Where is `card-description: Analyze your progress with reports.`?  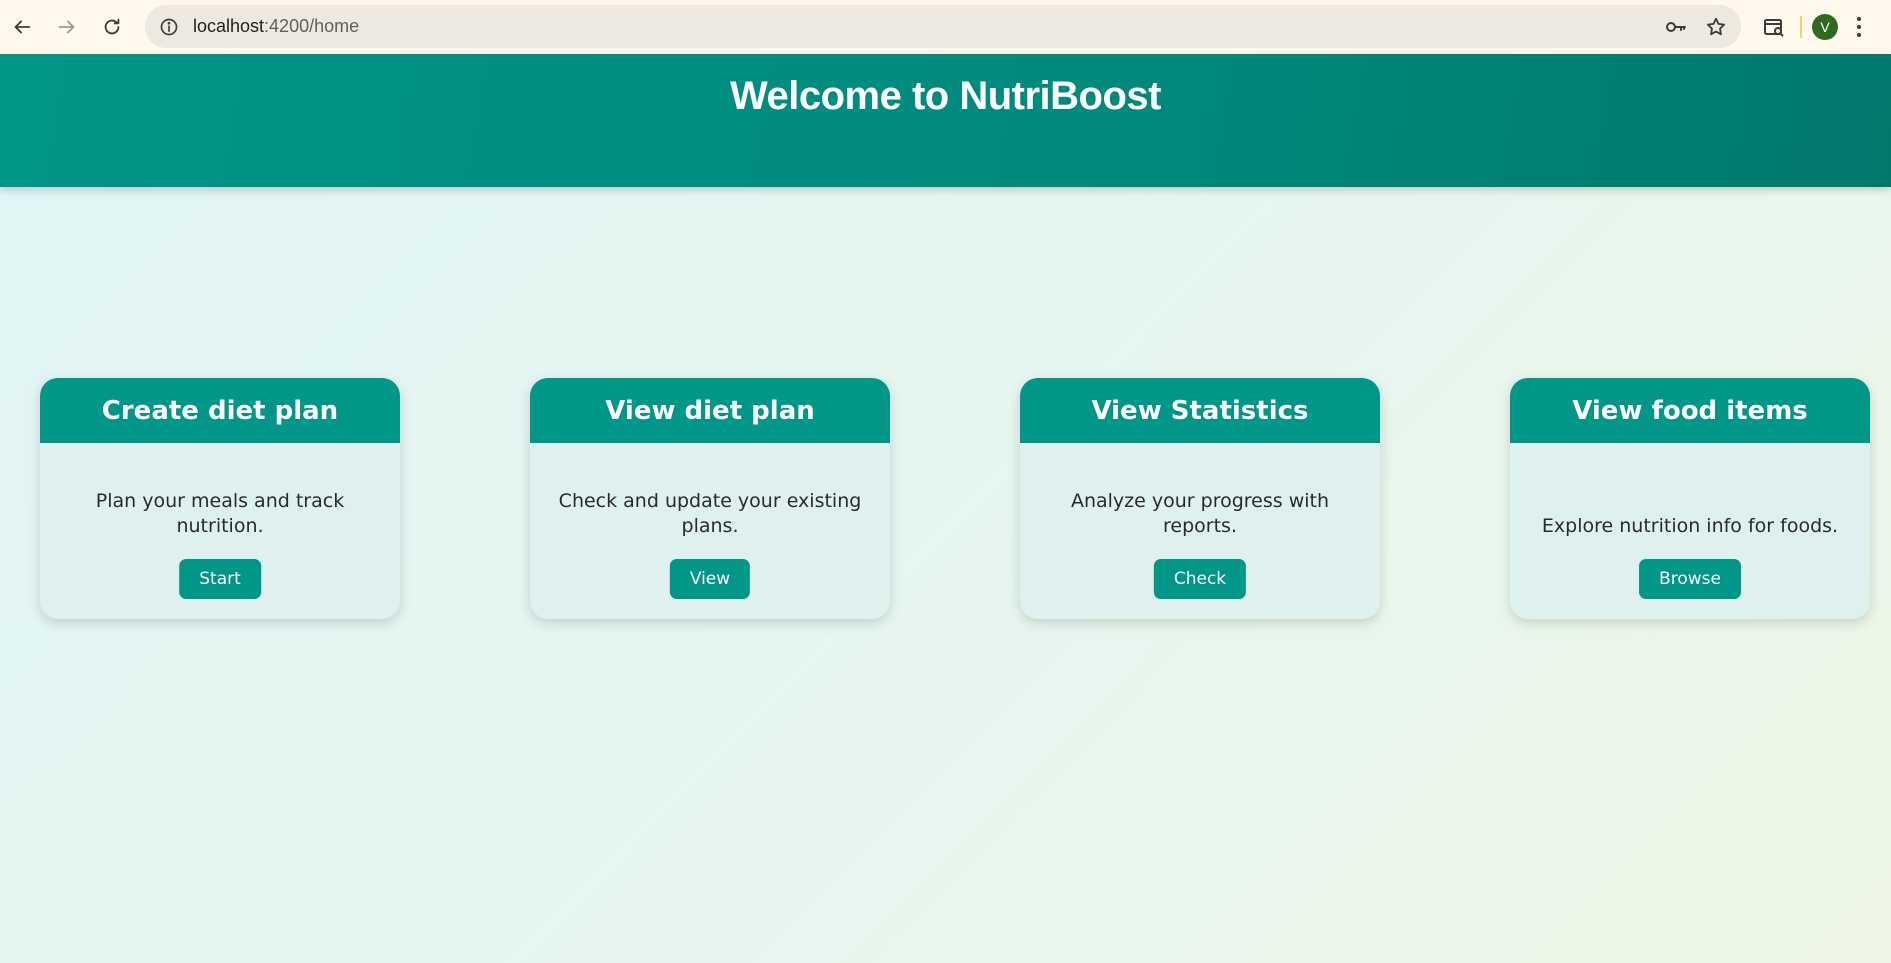 card-description: Analyze your progress with reports. is located at coordinates (1200, 513).